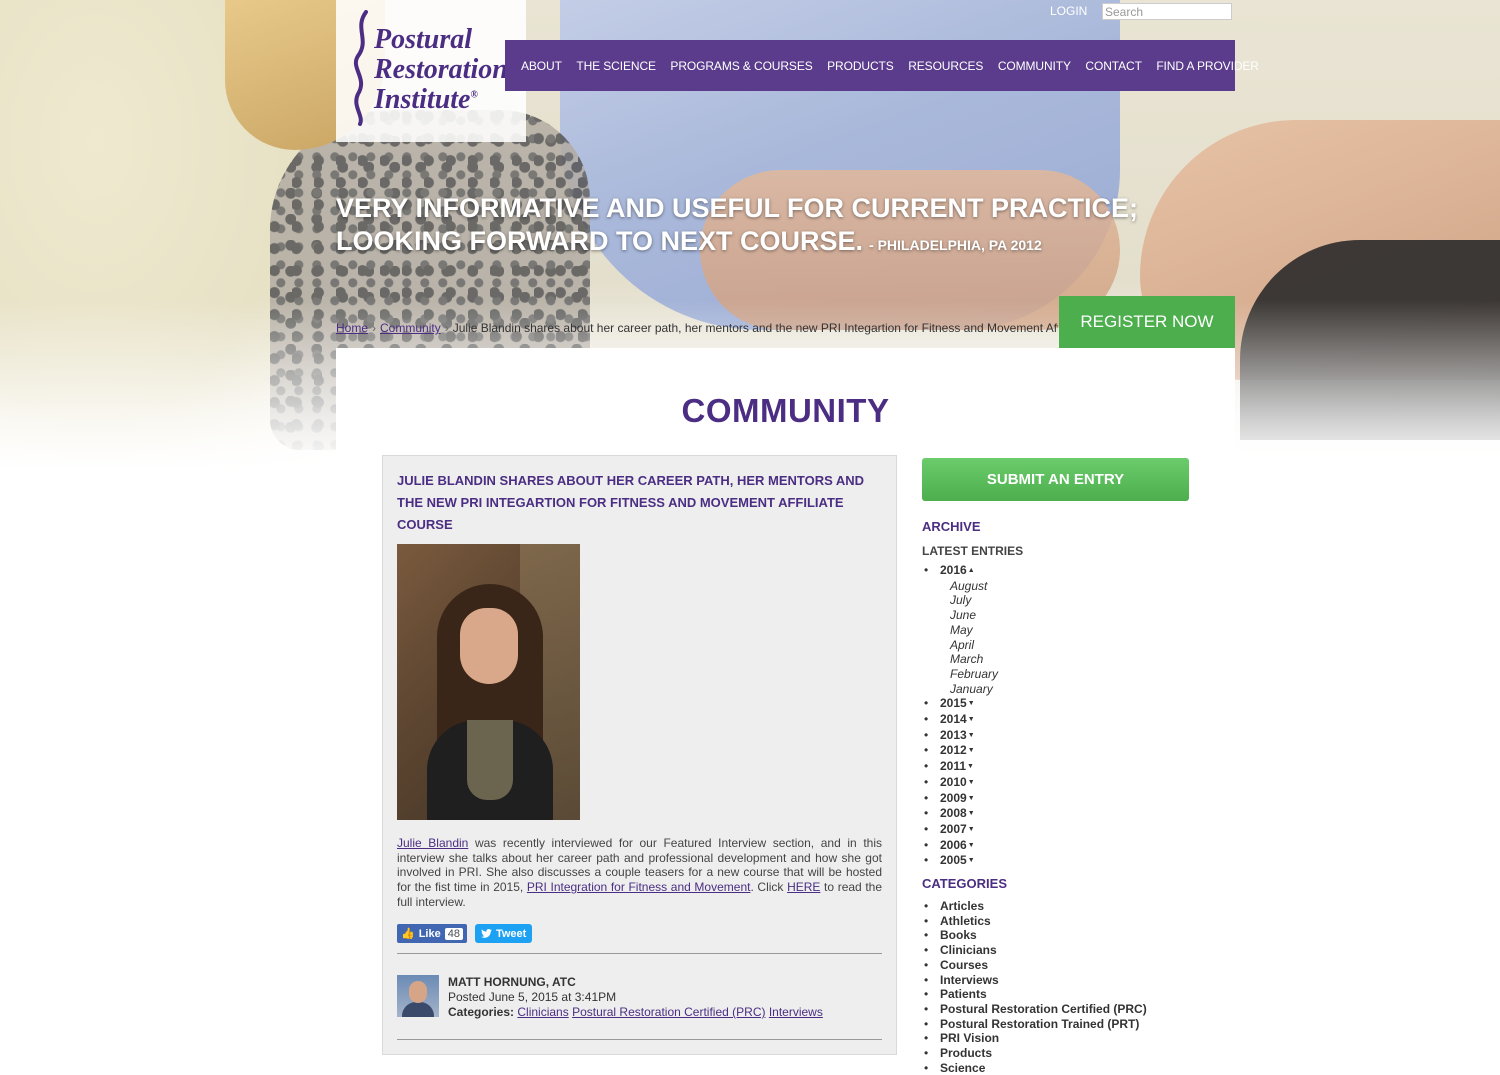 The image size is (1500, 1075). What do you see at coordinates (408, 934) in the screenshot?
I see `thumbs-up-icon: 👍` at bounding box center [408, 934].